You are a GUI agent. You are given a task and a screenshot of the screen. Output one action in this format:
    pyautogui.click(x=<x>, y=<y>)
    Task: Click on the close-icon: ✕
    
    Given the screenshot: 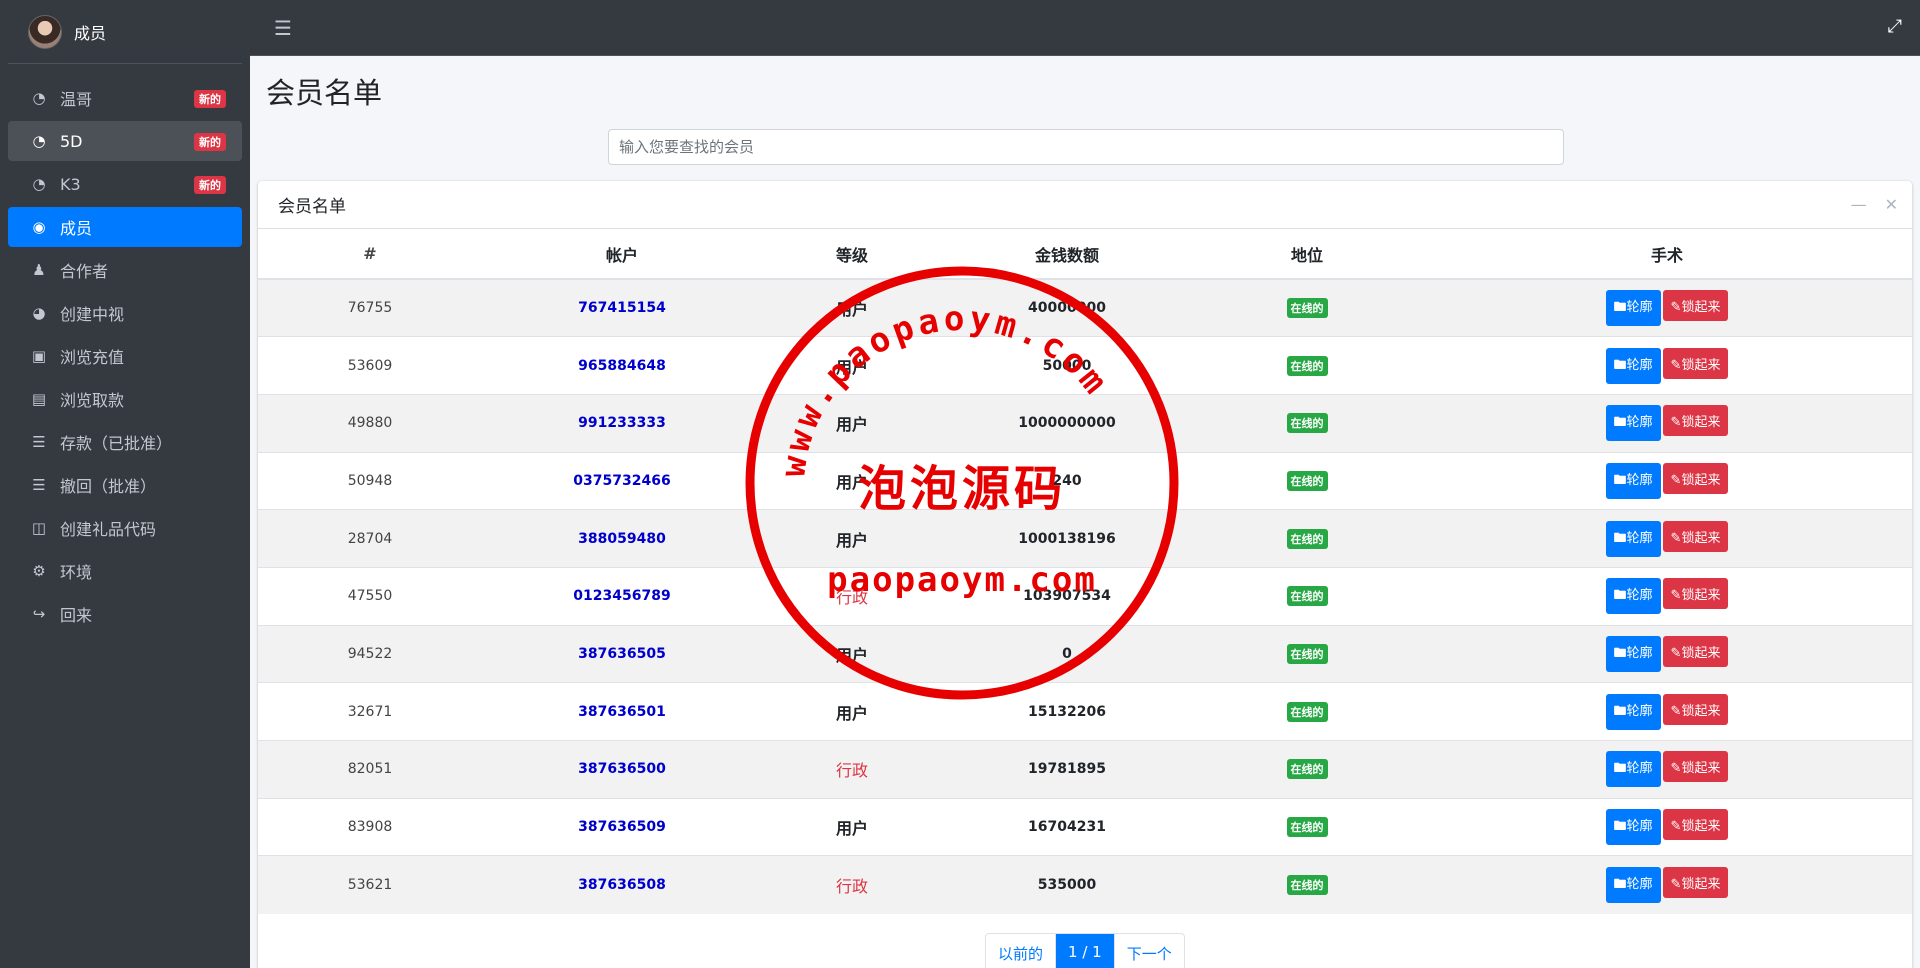 What is the action you would take?
    pyautogui.click(x=1891, y=204)
    